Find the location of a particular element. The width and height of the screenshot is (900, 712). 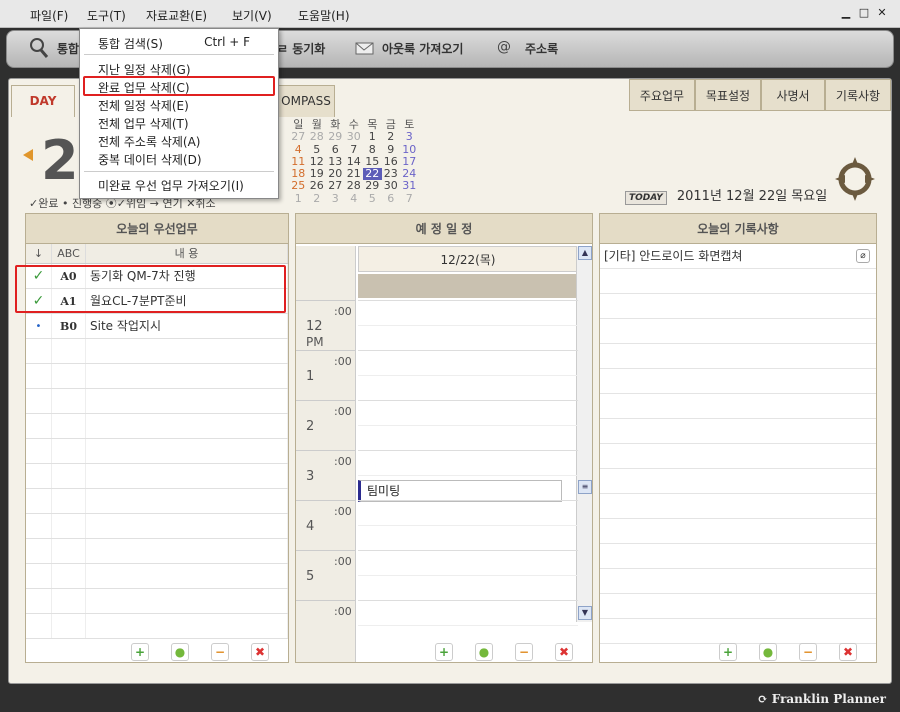

calendar-day: 25 is located at coordinates (298, 186).